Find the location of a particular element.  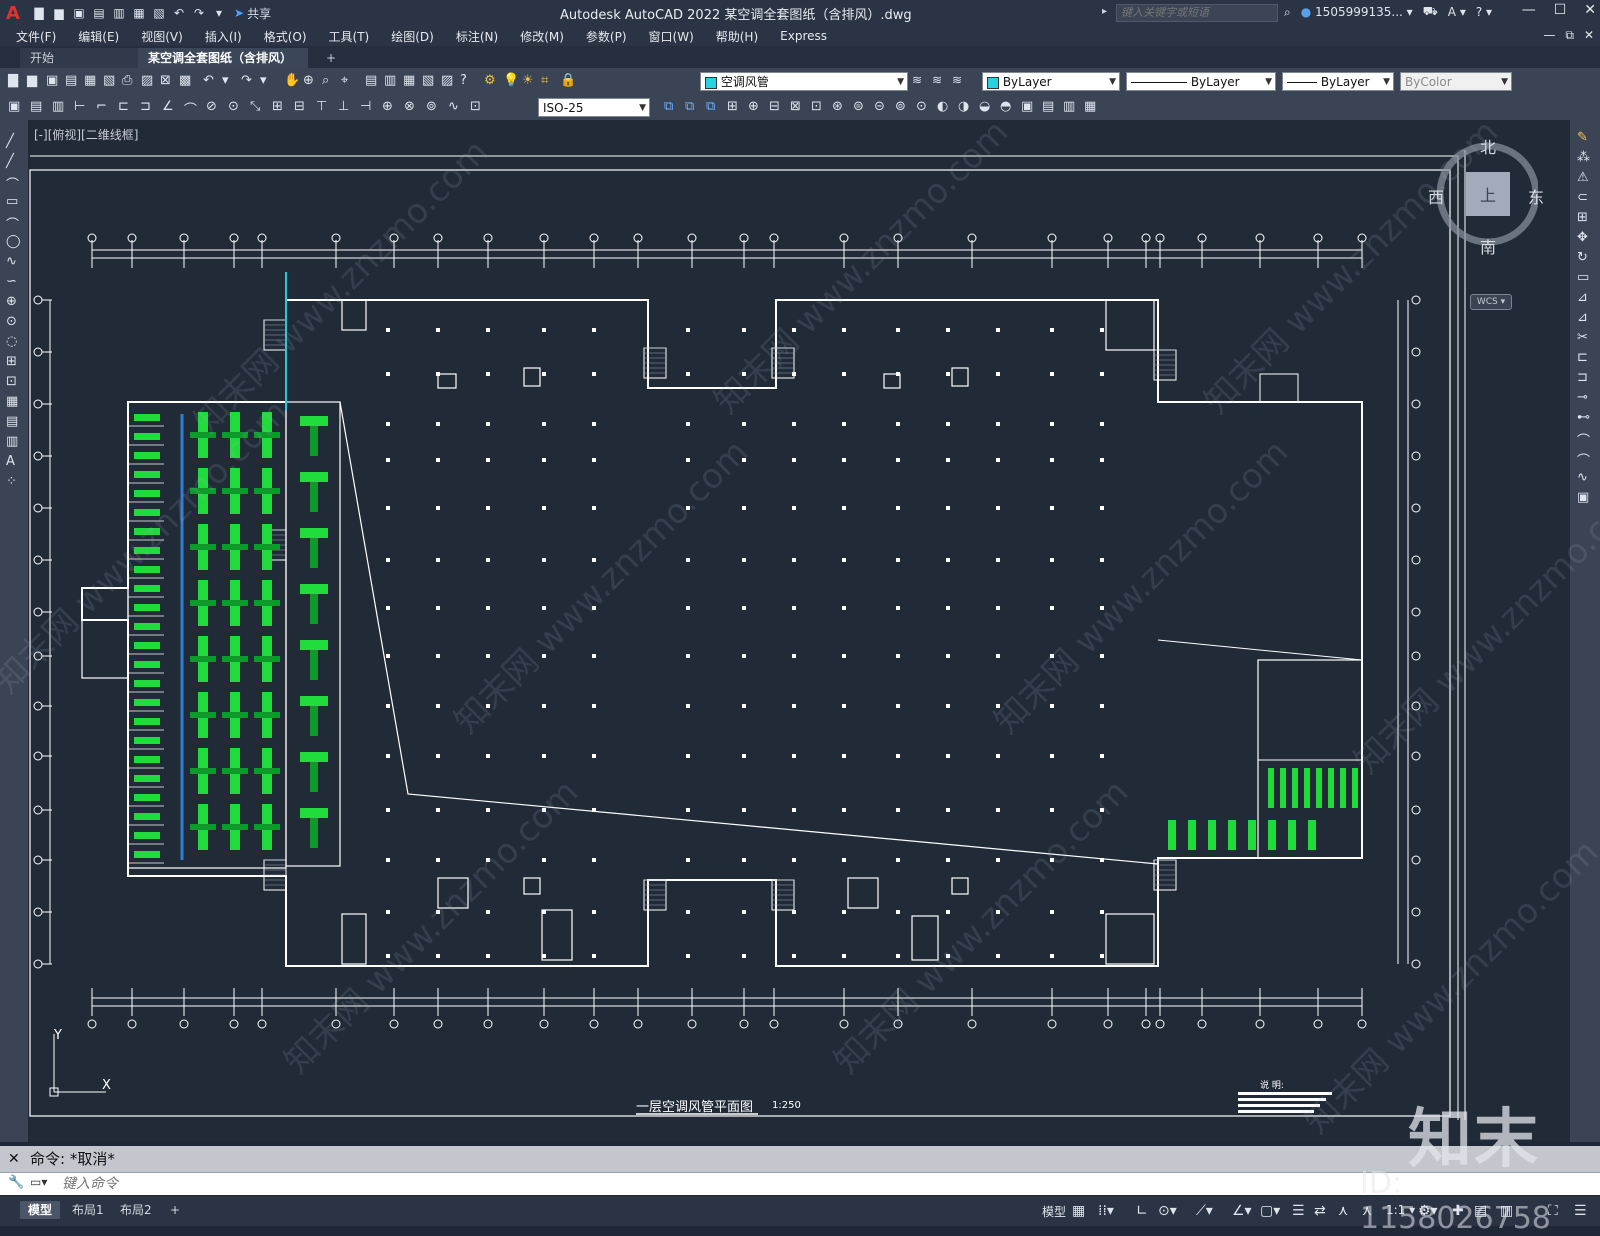

menu-item-12: Express is located at coordinates (803, 36).